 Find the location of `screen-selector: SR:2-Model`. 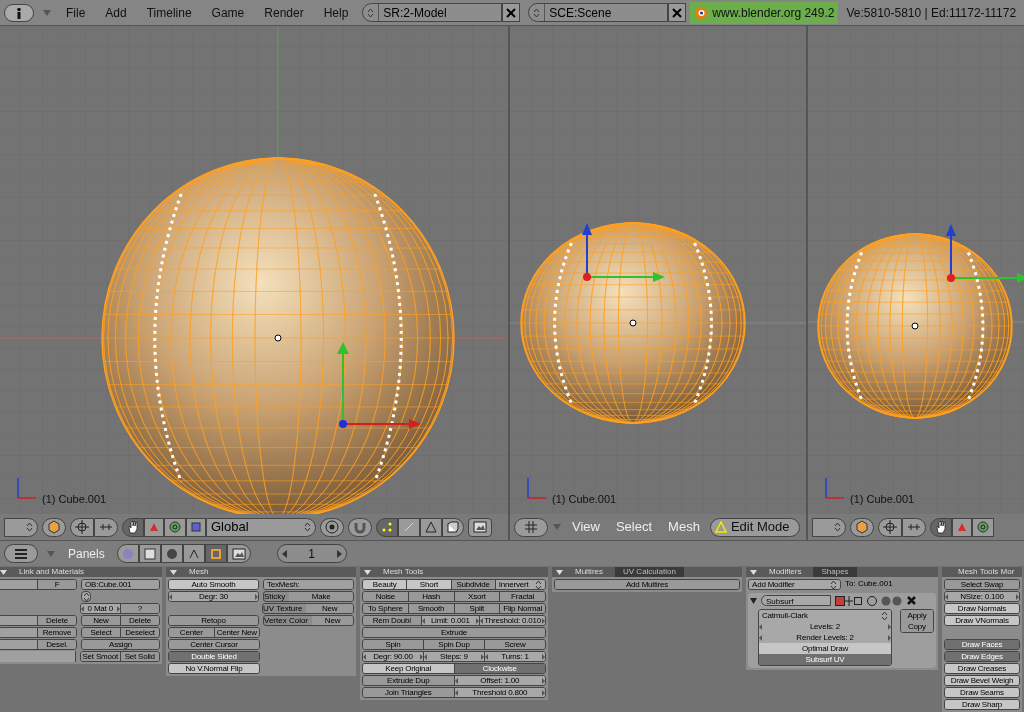

screen-selector: SR:2-Model is located at coordinates (432, 12).